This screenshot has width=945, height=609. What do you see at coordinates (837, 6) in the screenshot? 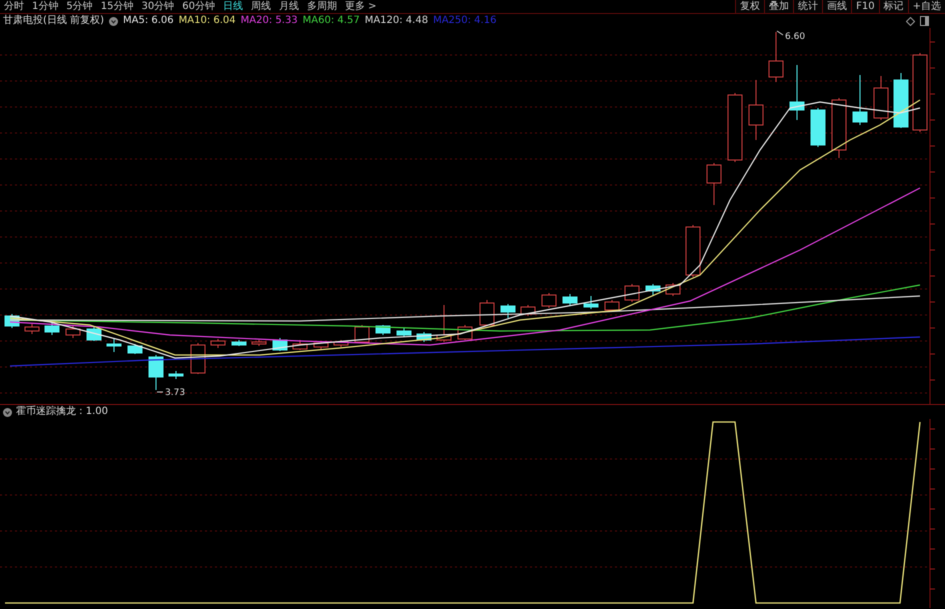
I see `toolbar-button: 画线` at bounding box center [837, 6].